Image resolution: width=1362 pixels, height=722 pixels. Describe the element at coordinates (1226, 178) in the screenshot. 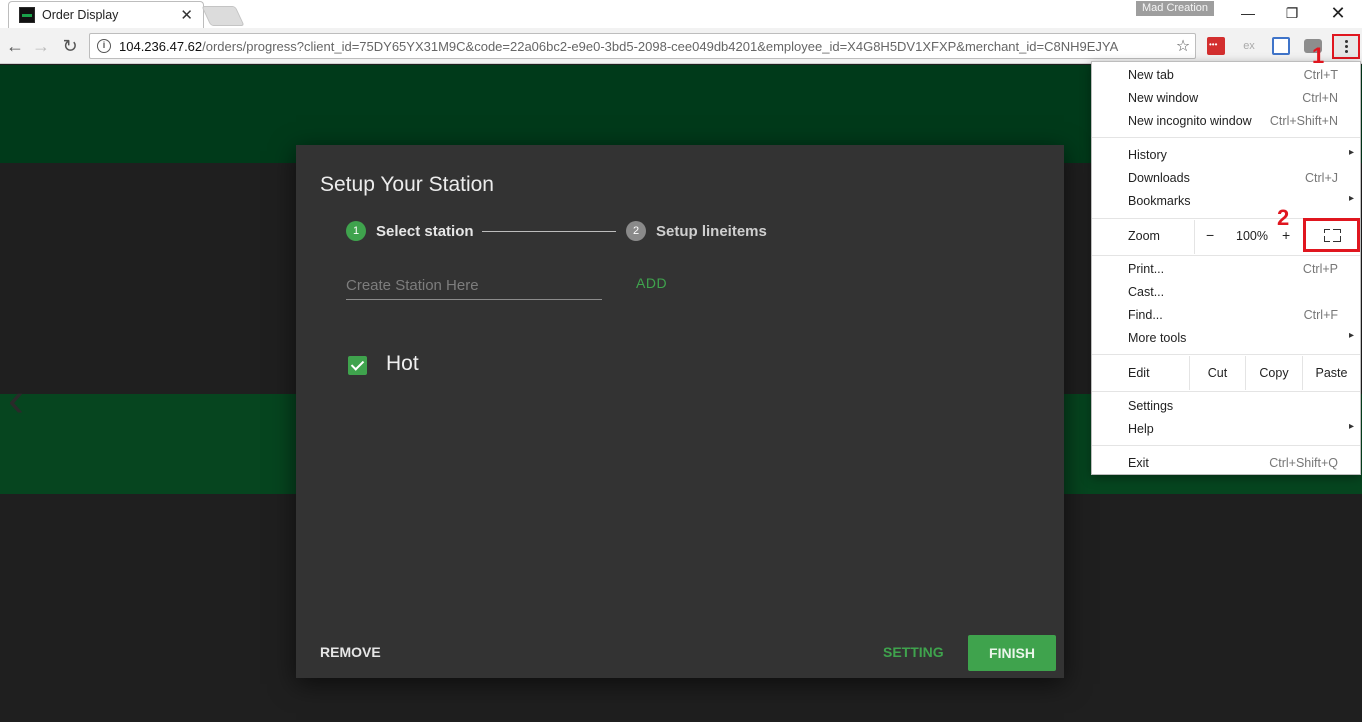

I see `menu-item-downloads: Downloads Ctrl+J` at that location.